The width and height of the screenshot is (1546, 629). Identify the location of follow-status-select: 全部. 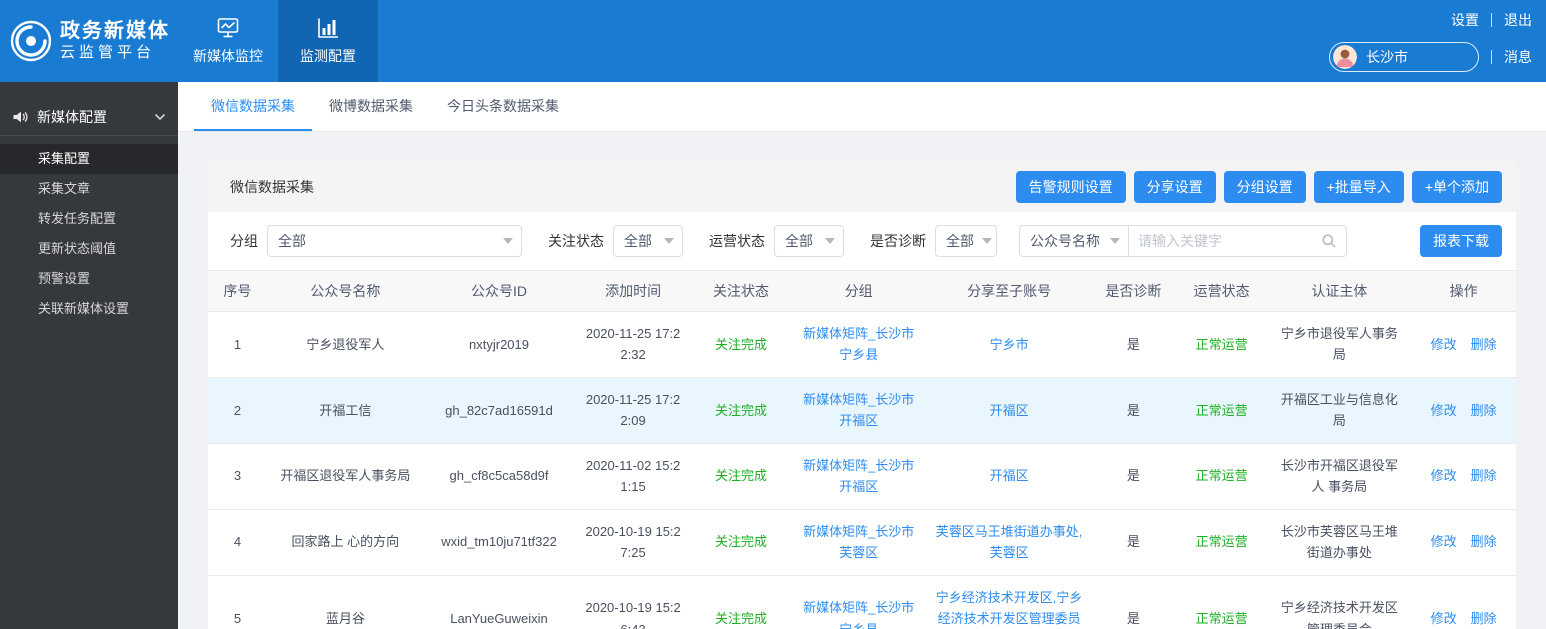
(648, 241).